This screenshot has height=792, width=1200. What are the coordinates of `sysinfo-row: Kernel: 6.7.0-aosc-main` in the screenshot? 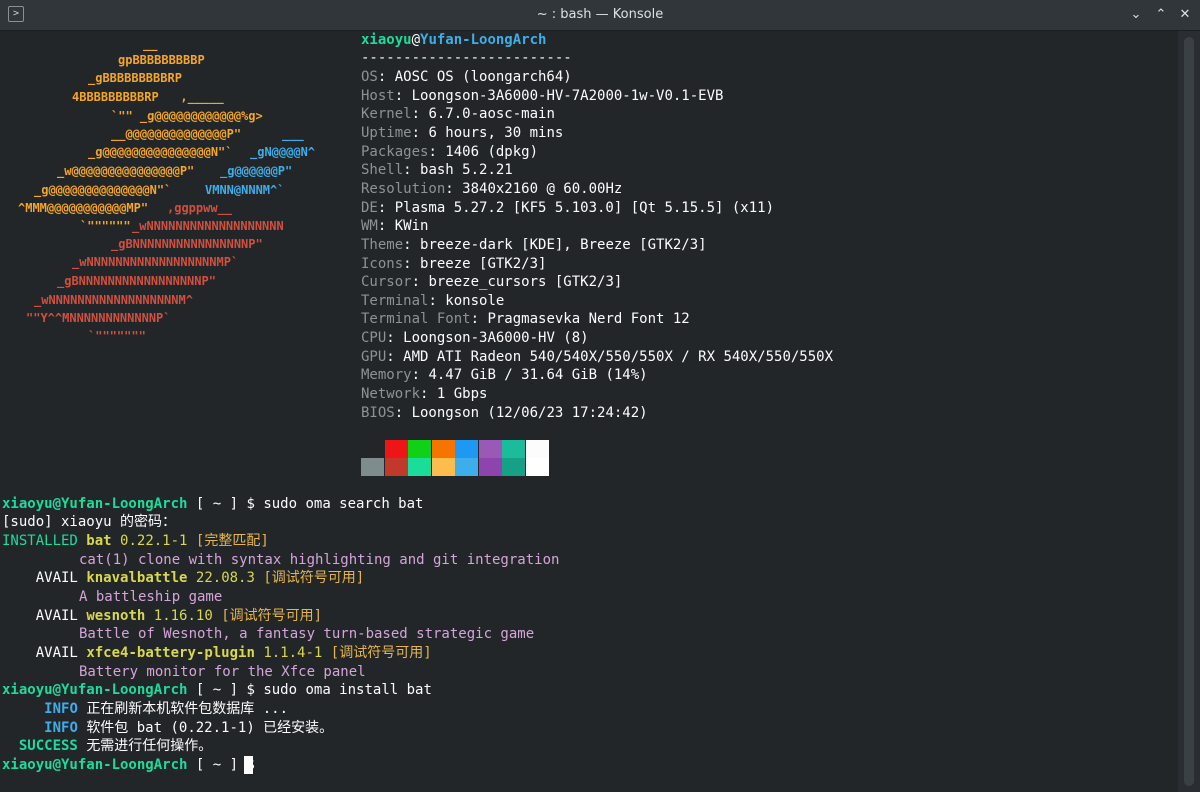 It's located at (458, 114).